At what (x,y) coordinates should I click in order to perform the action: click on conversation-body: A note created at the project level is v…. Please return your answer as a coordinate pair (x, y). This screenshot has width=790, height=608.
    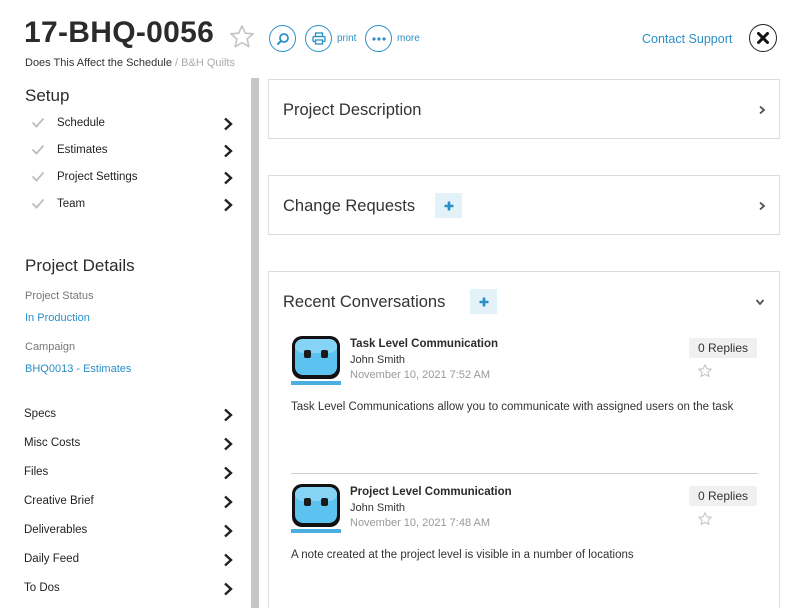
    Looking at the image, I should click on (462, 555).